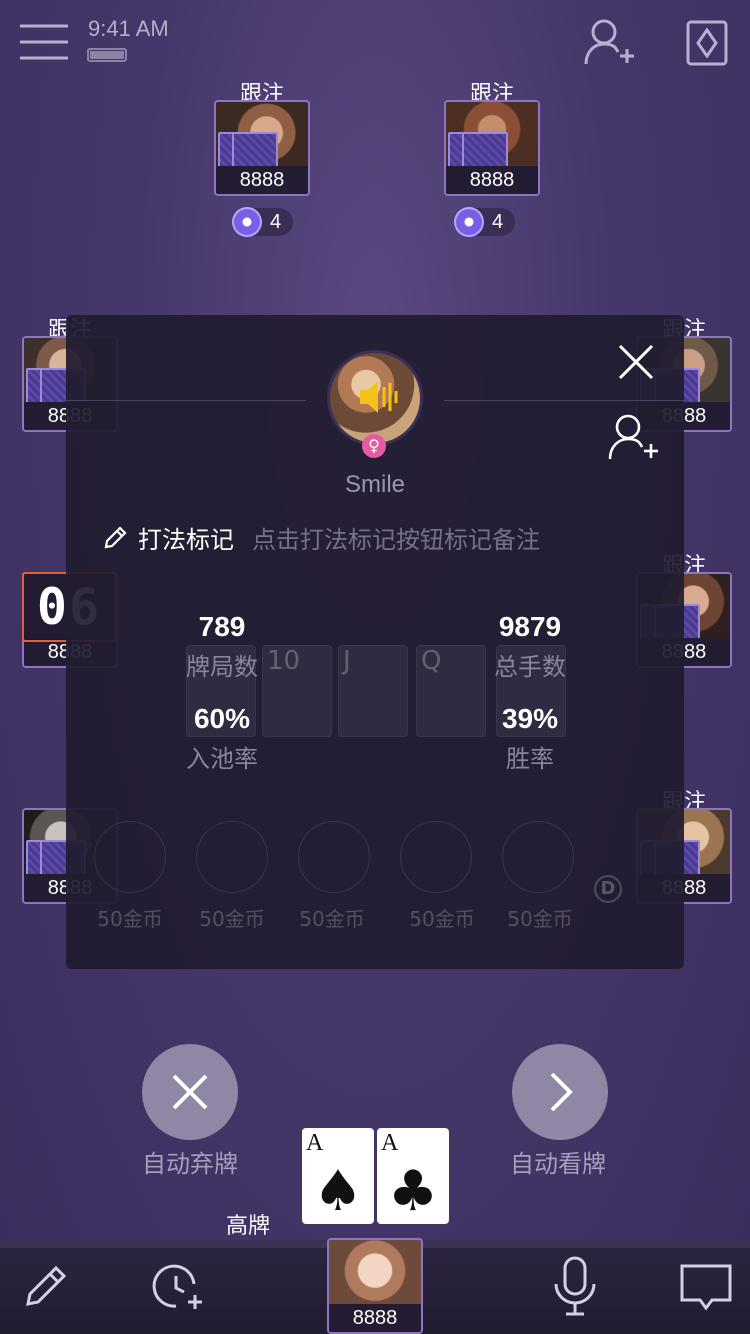  I want to click on auto-check-button, so click(560, 1092).